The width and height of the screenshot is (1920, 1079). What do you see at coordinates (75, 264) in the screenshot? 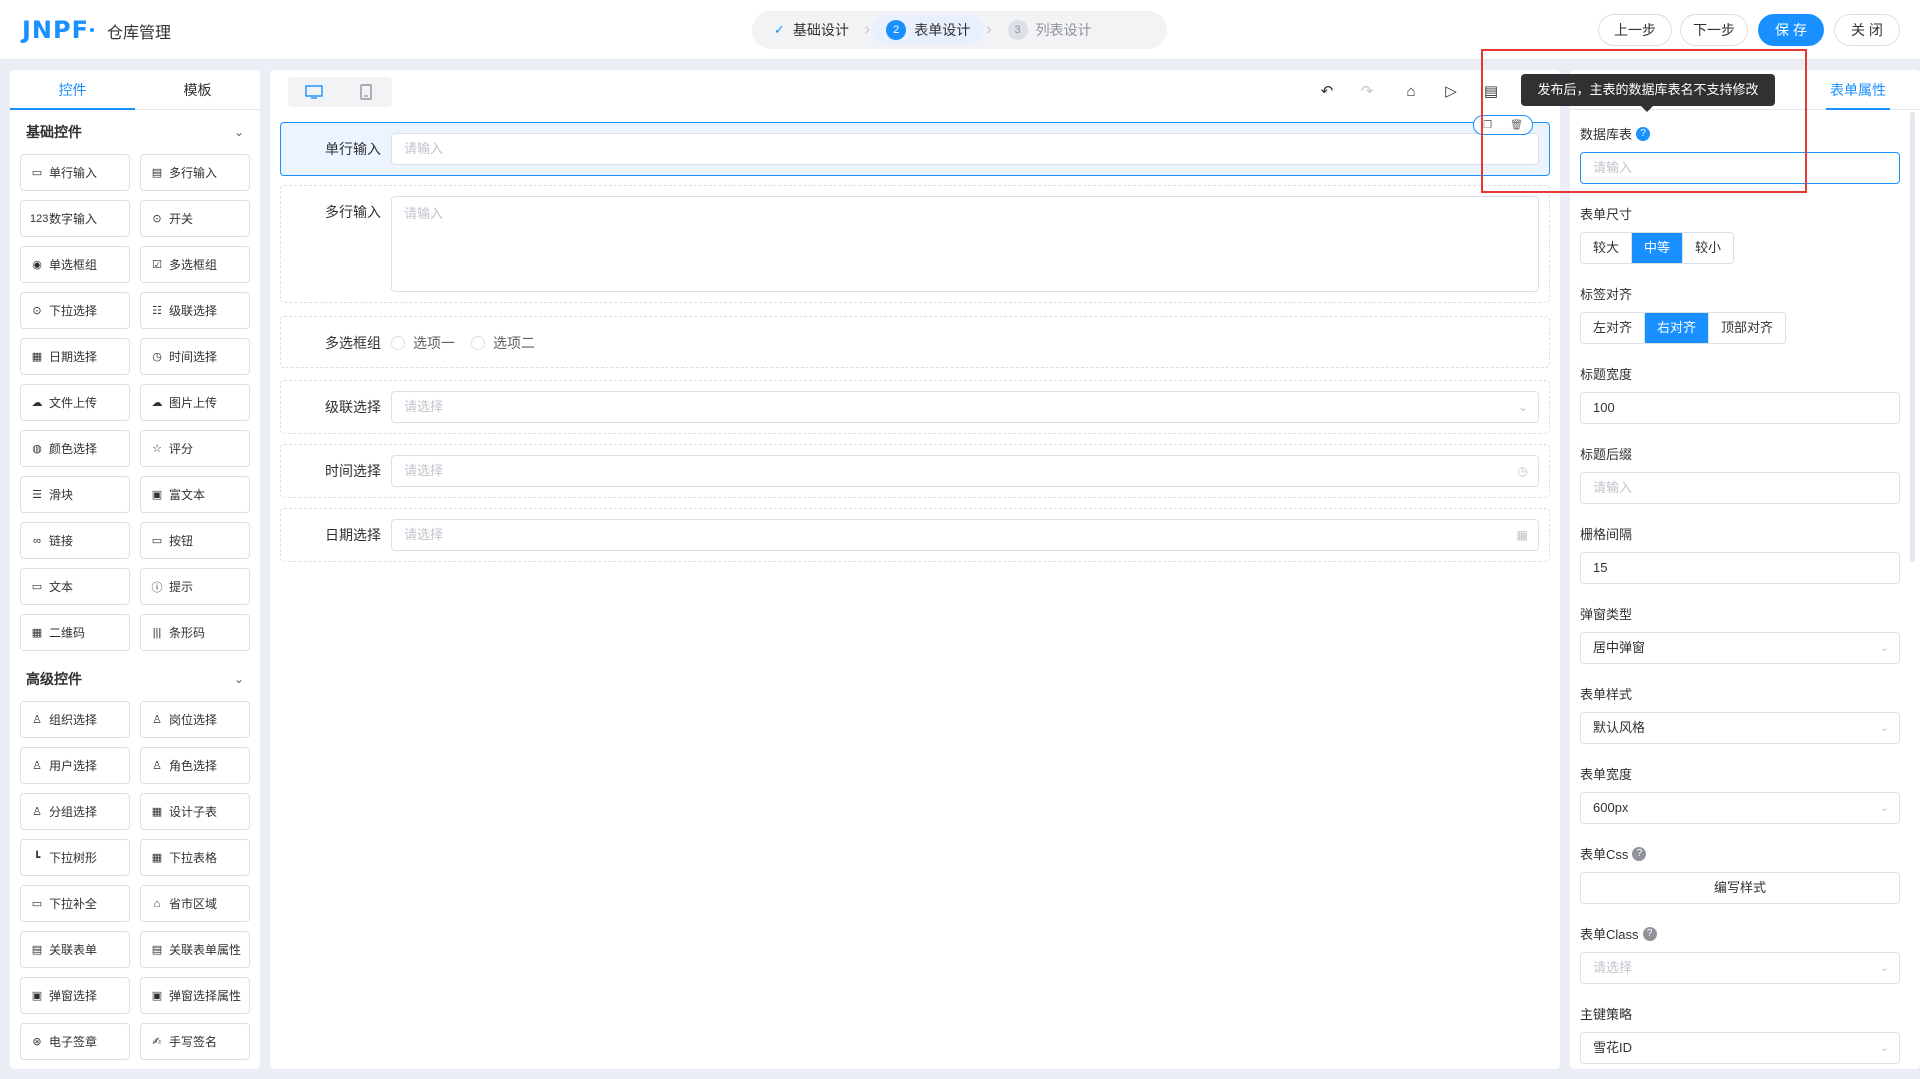
I see `component-radio: ◉ 单选框组` at bounding box center [75, 264].